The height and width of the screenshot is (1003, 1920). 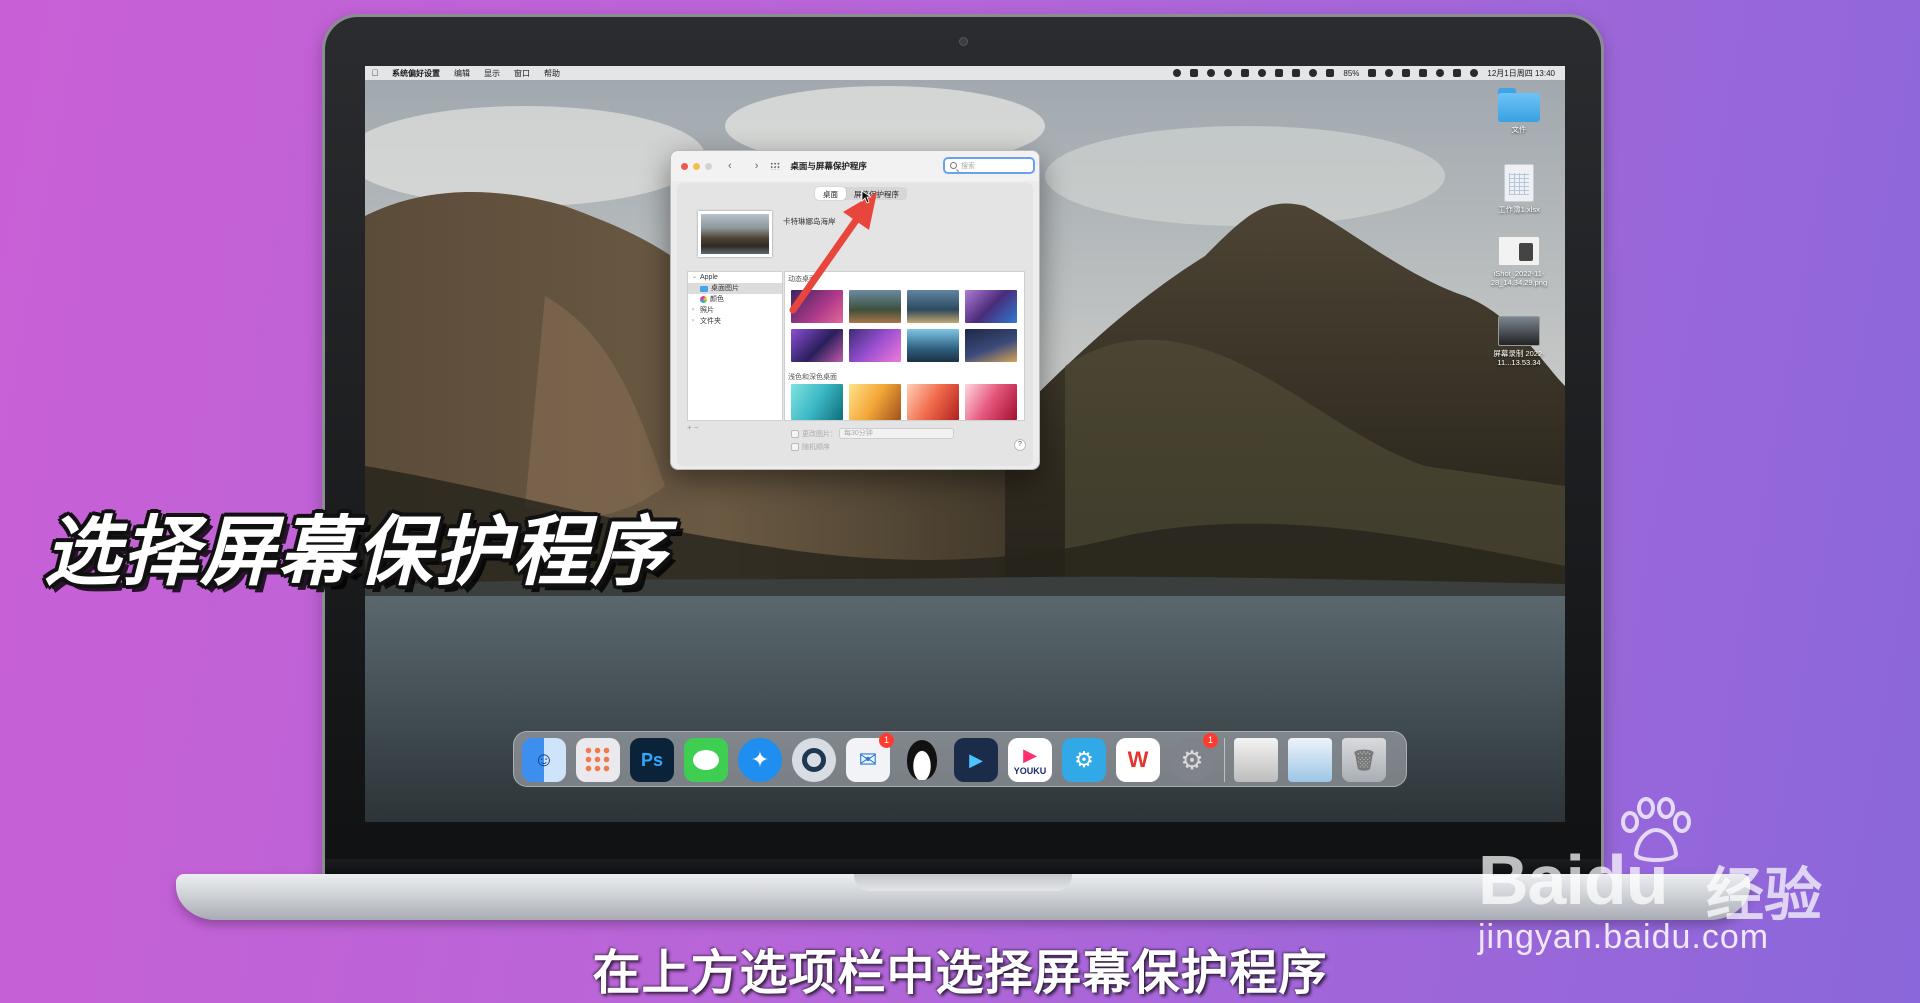 What do you see at coordinates (1177, 73) in the screenshot?
I see `record-icon` at bounding box center [1177, 73].